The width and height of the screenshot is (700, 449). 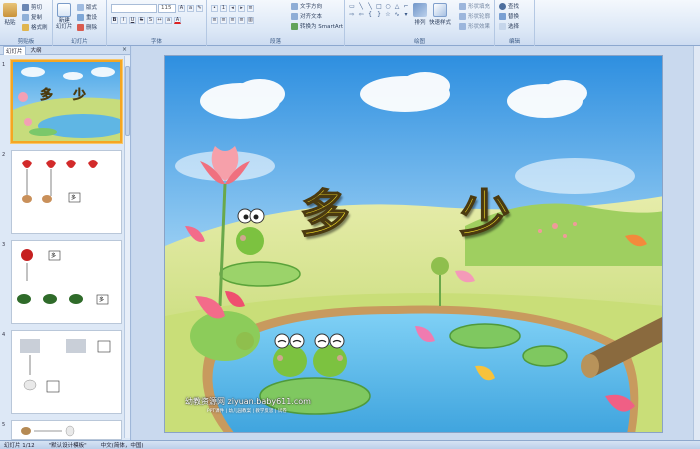 I want to click on curve-shape-icon: ∿, so click(x=397, y=14).